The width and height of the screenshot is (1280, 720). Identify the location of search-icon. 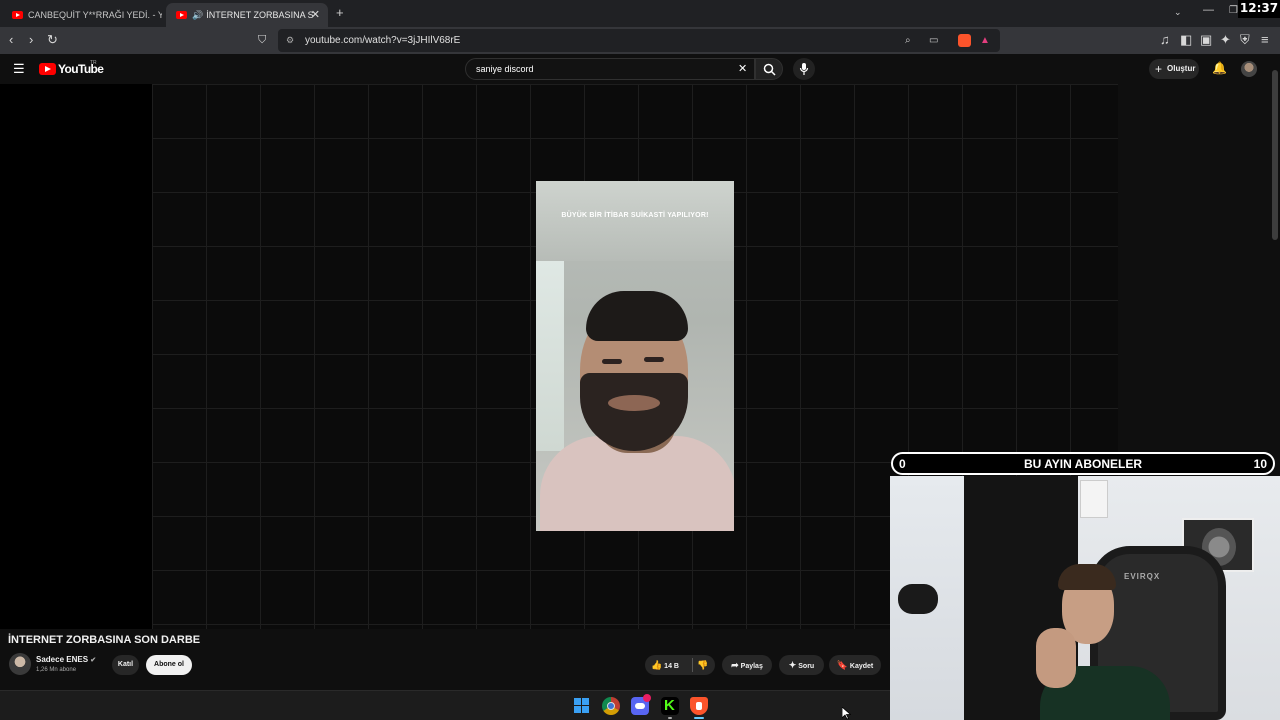
(769, 69).